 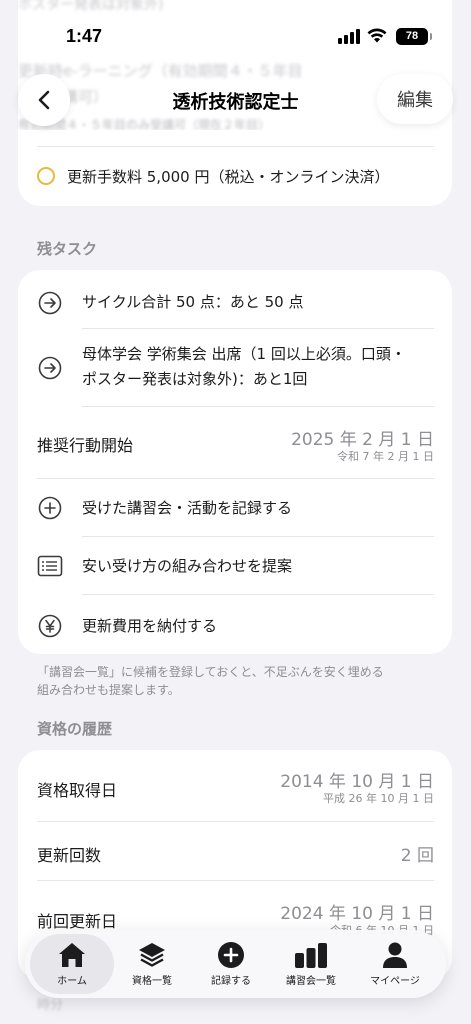 I want to click on chevron-left-icon, so click(x=44, y=100).